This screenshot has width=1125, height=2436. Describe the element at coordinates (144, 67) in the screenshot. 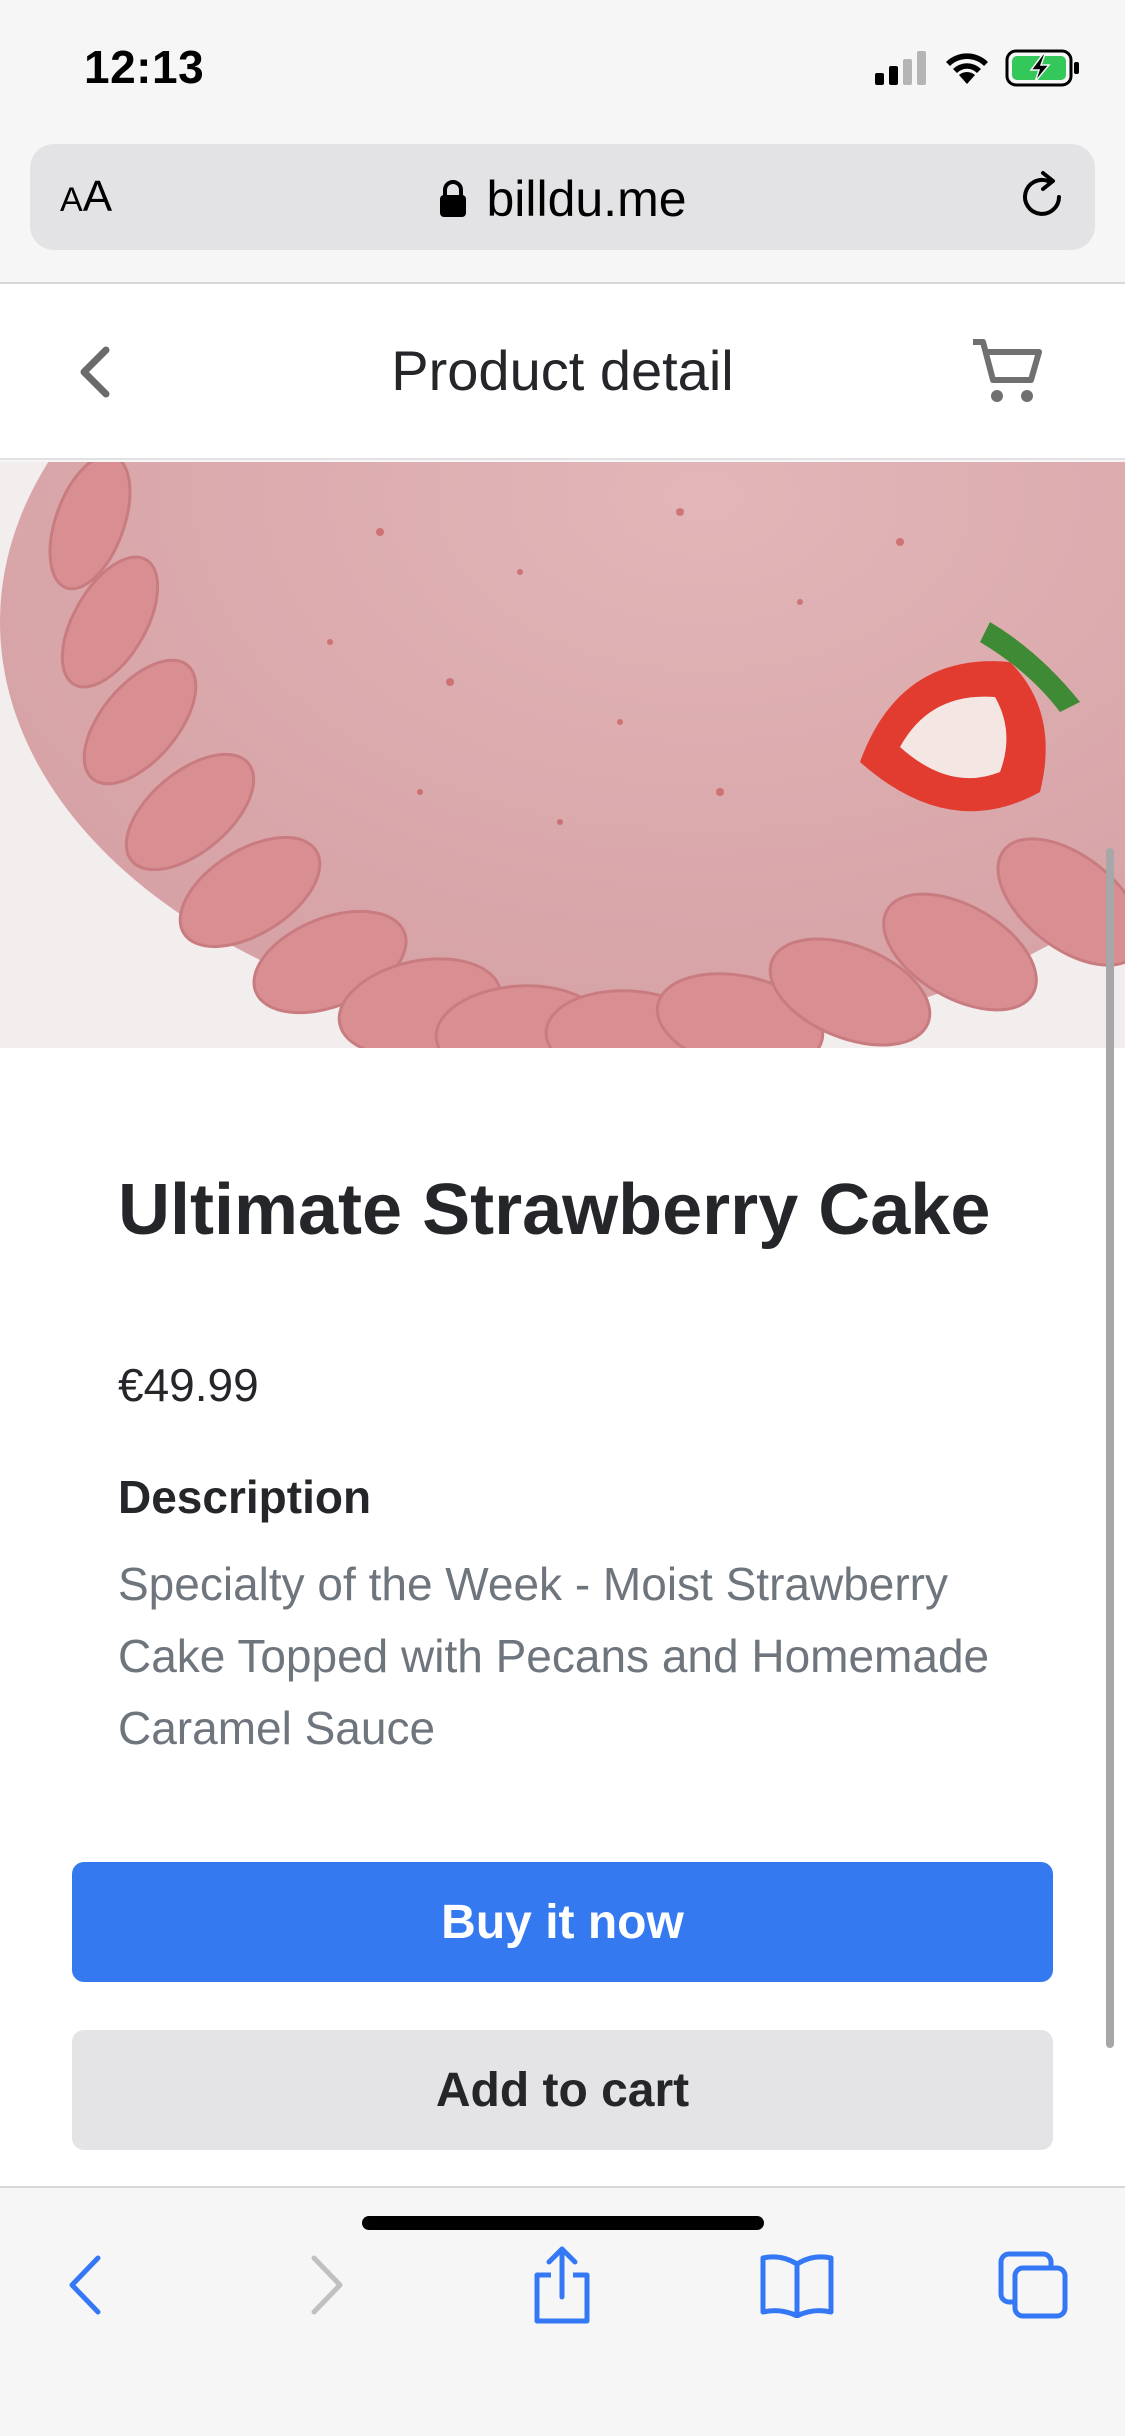

I see `status-time: 12:13` at that location.